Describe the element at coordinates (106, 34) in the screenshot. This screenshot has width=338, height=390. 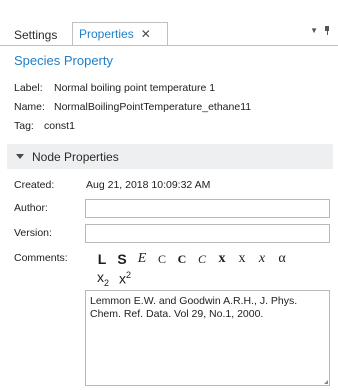
I see `tab-properties-label: Properties` at that location.